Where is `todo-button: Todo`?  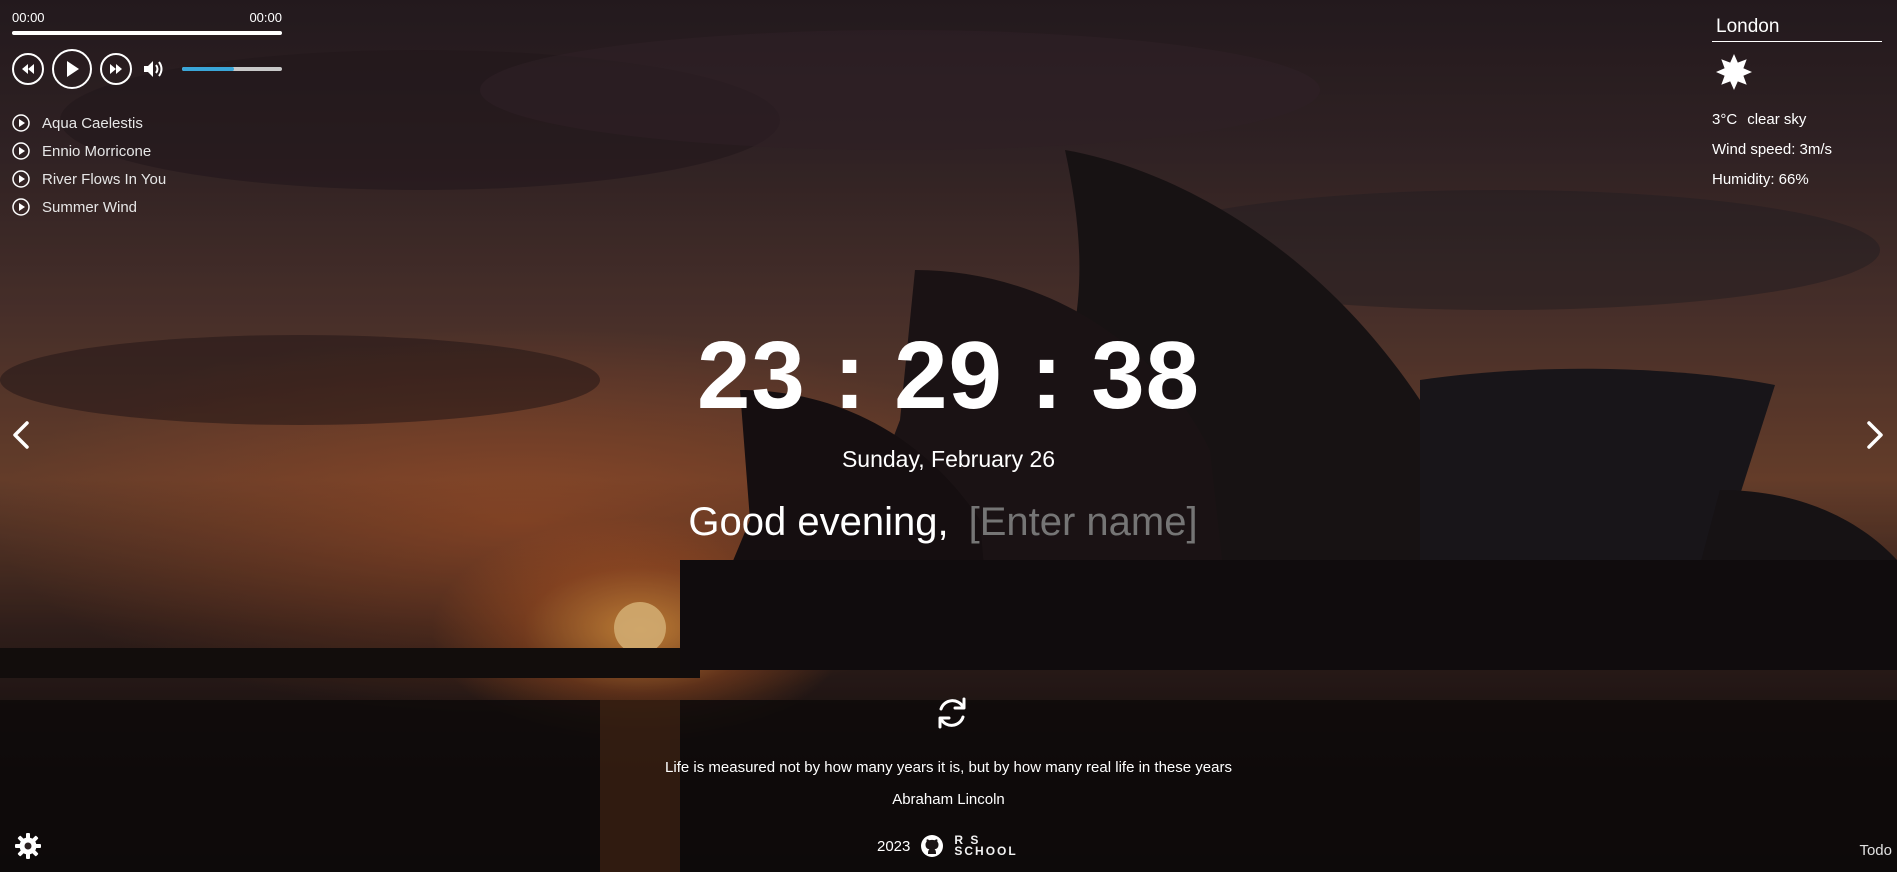 todo-button: Todo is located at coordinates (1875, 850).